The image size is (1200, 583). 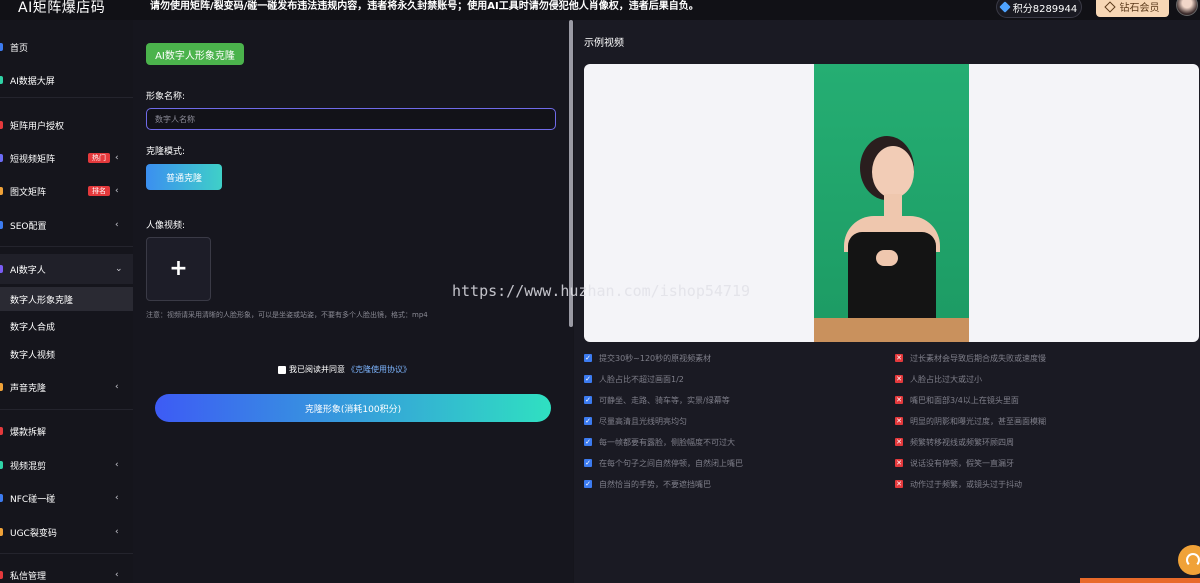 What do you see at coordinates (66, 354) in the screenshot?
I see `sidebar-subitem-video: 数字人视频` at bounding box center [66, 354].